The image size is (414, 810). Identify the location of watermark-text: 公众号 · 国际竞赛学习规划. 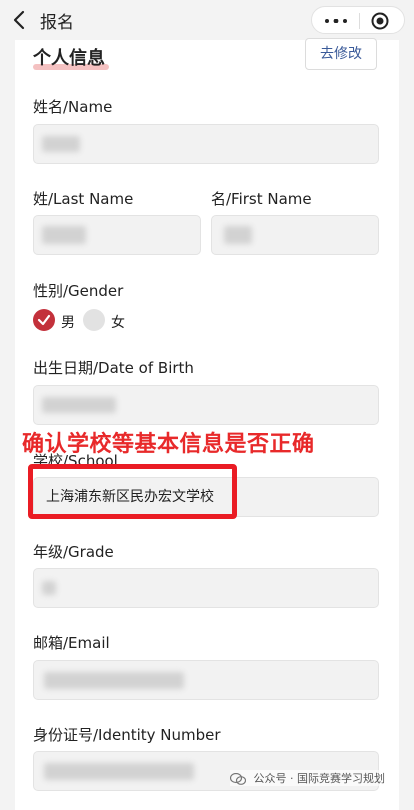
(319, 778).